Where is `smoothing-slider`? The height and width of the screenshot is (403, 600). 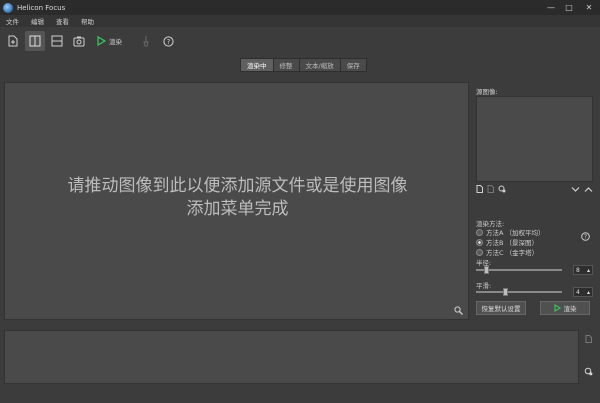 smoothing-slider is located at coordinates (519, 292).